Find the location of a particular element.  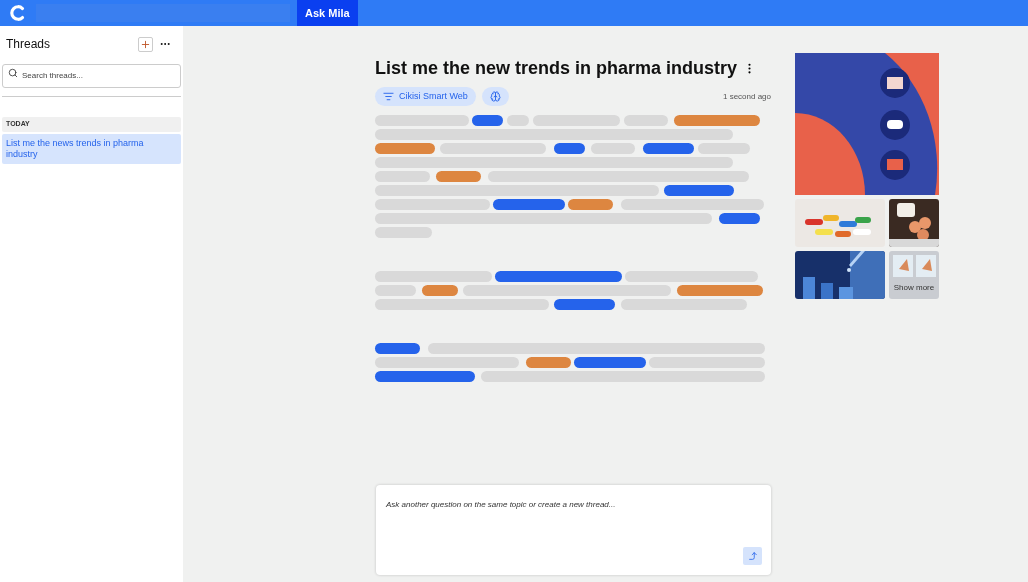

send-icon is located at coordinates (752, 556).